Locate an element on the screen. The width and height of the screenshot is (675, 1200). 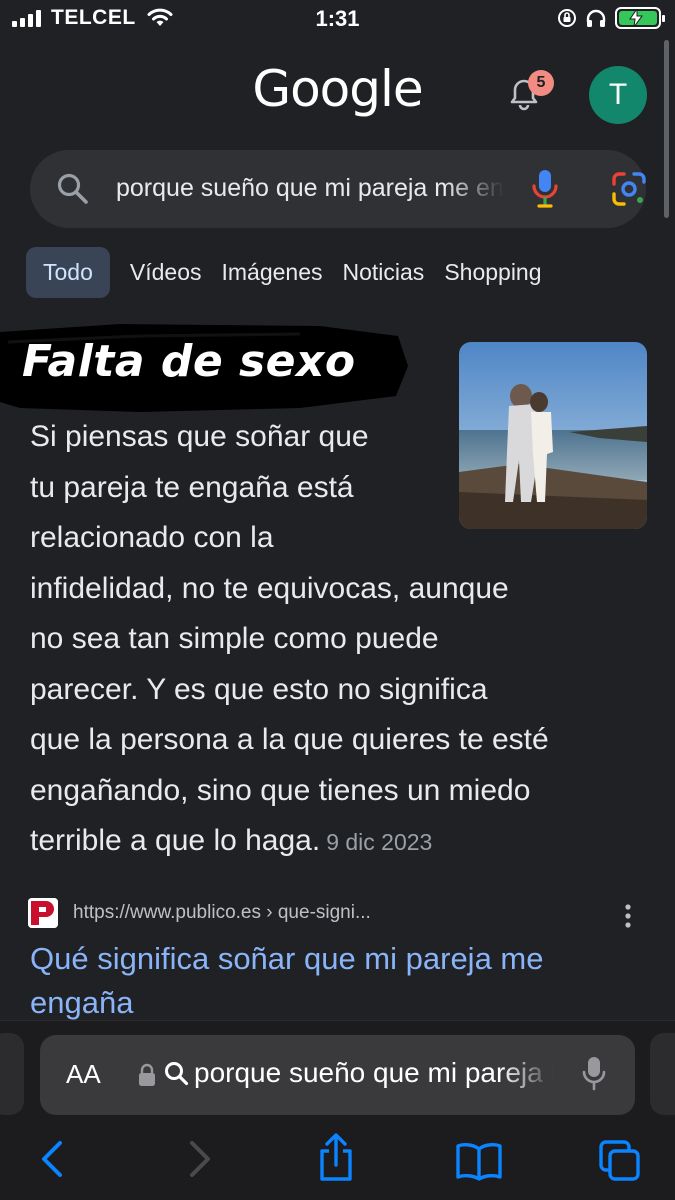
tab-shopping: Shopping is located at coordinates (492, 272).